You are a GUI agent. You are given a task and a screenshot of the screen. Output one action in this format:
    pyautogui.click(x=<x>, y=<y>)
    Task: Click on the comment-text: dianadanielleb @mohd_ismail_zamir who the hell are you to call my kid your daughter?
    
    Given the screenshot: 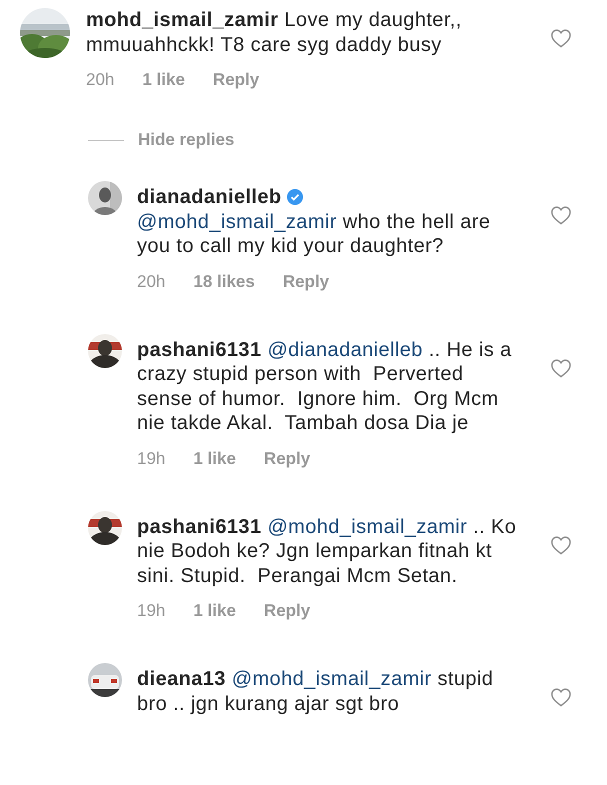 What is the action you would take?
    pyautogui.click(x=314, y=221)
    